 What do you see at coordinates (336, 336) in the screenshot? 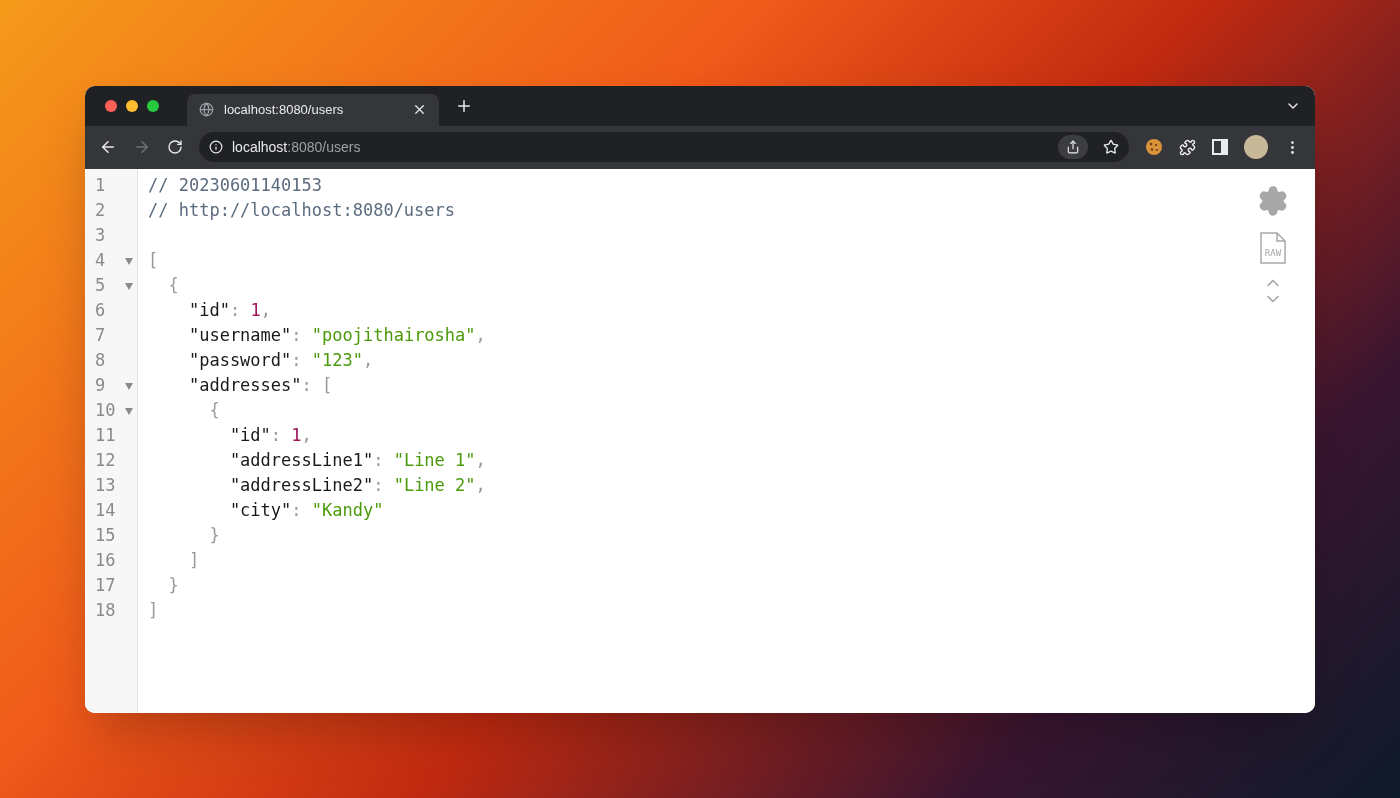
I see `code-line: "username": "poojithairosha",` at bounding box center [336, 336].